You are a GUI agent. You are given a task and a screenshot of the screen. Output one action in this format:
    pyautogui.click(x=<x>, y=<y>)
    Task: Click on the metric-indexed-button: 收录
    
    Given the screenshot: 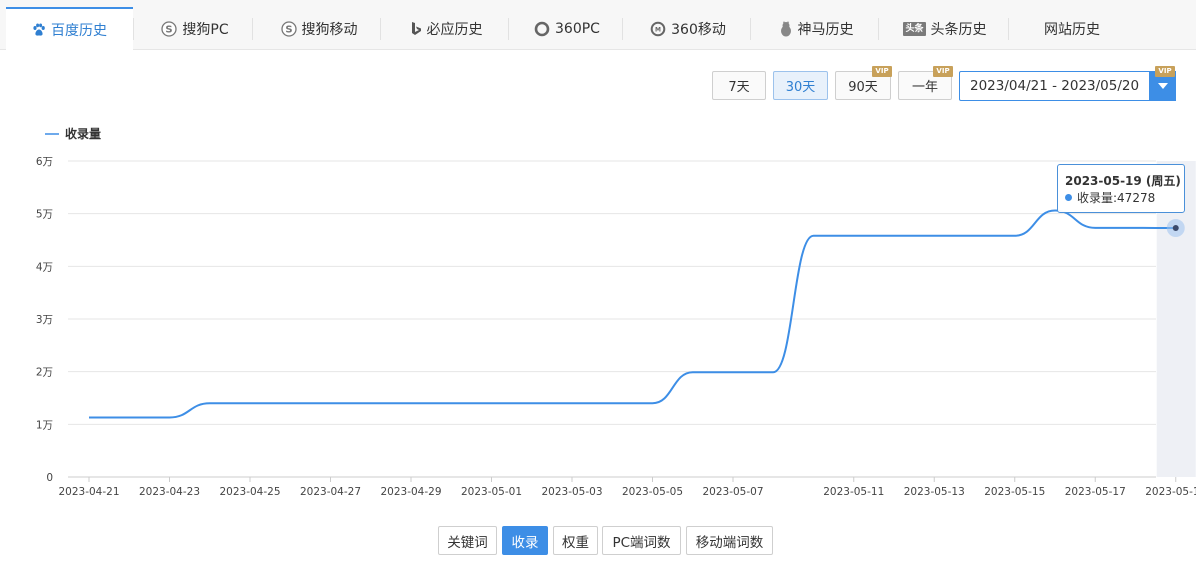 What is the action you would take?
    pyautogui.click(x=525, y=540)
    